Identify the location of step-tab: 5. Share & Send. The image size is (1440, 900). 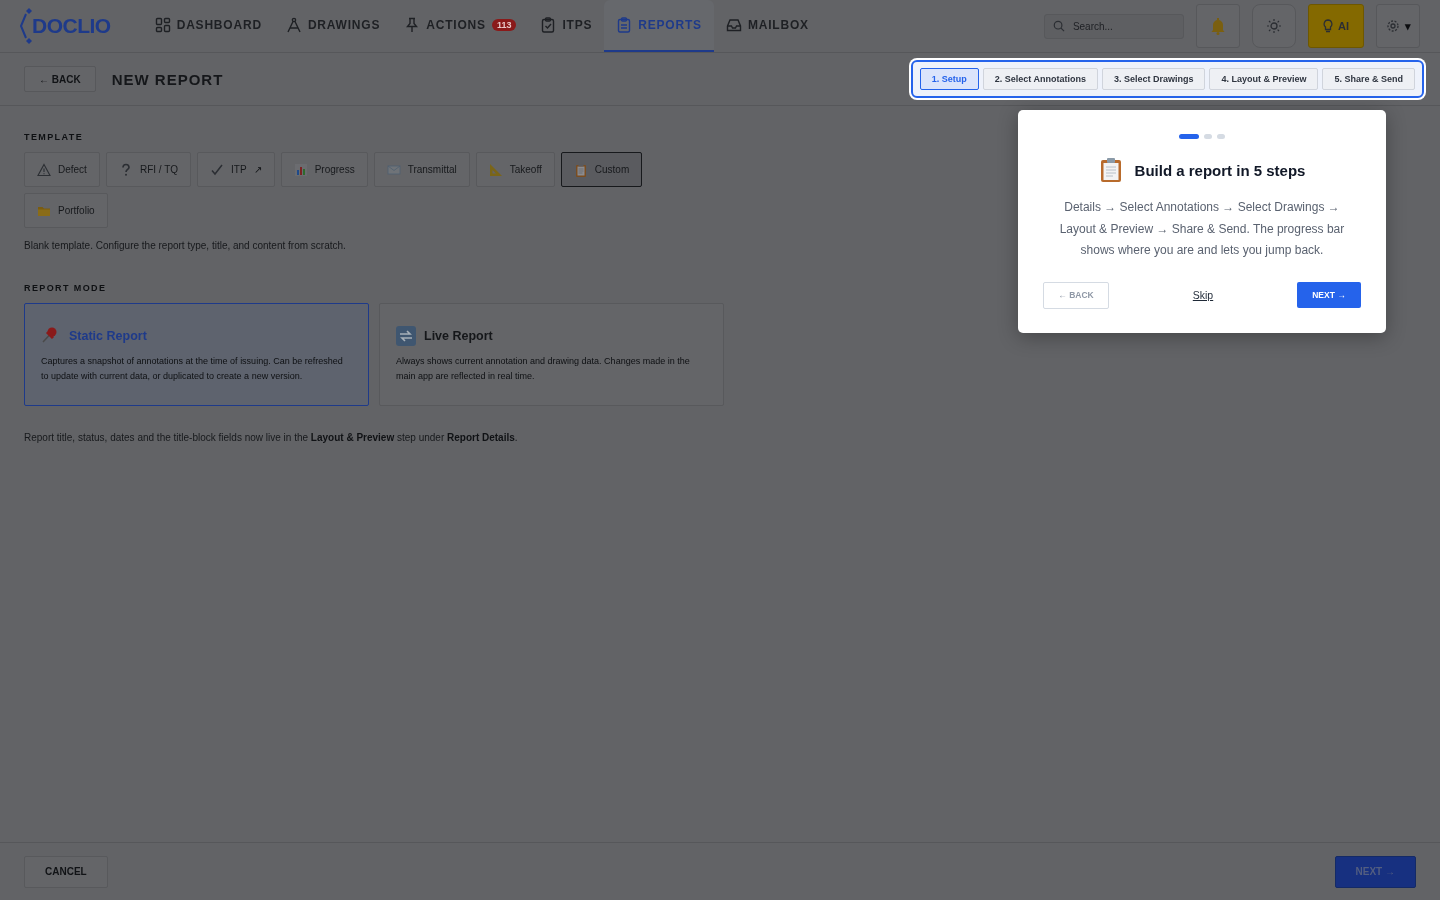
(1368, 79).